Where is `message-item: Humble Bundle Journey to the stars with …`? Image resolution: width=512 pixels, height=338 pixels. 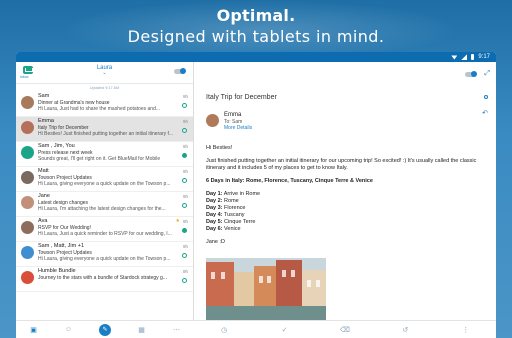 message-item: Humble Bundle Journey to the stars with … is located at coordinates (104, 279).